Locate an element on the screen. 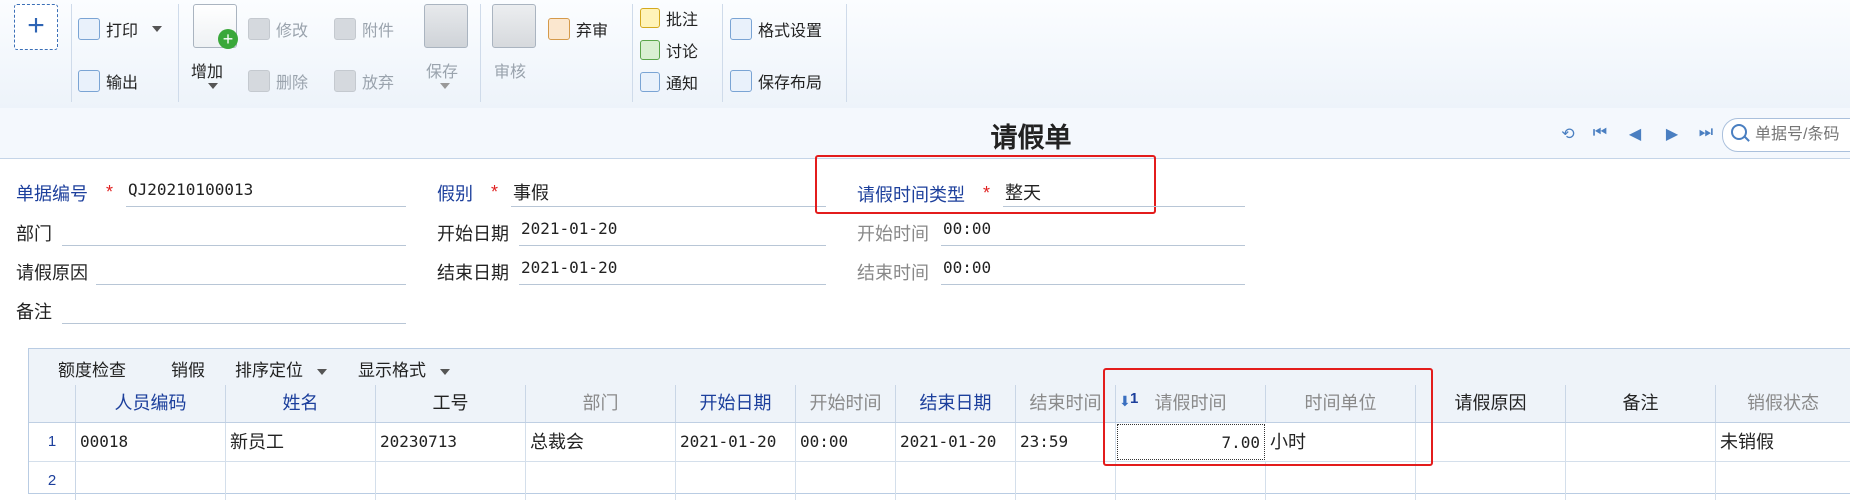 This screenshot has height=500, width=1850. toolbar-separator is located at coordinates (632, 53).